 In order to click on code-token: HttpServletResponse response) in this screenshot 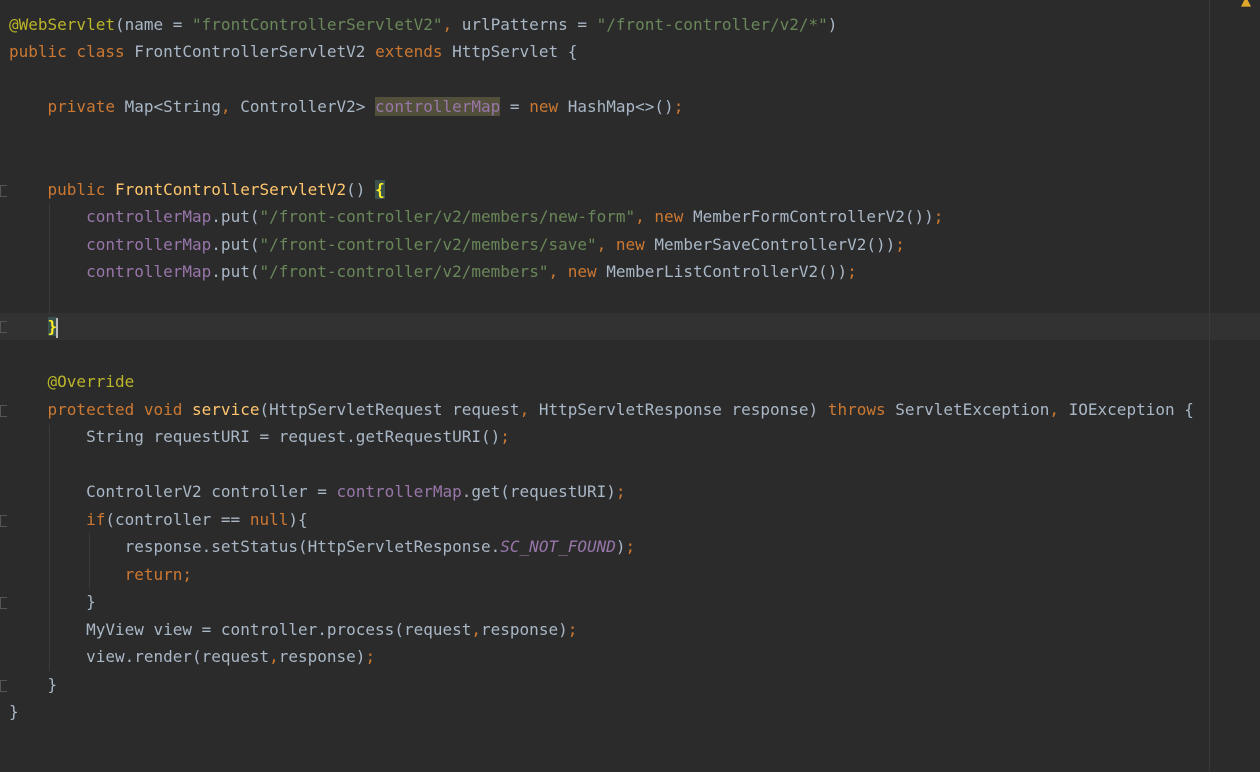, I will do `click(683, 409)`.